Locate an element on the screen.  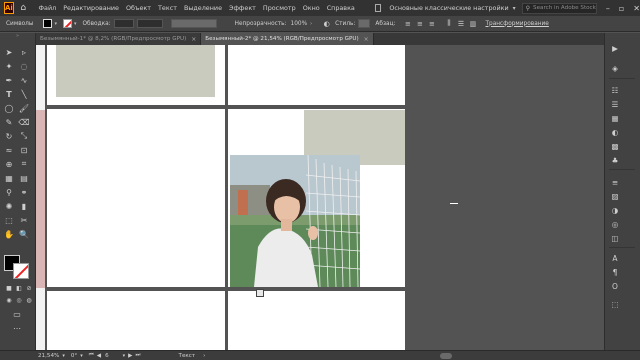
gradient-mode-icon: ◧ is located at coordinates (19, 288).